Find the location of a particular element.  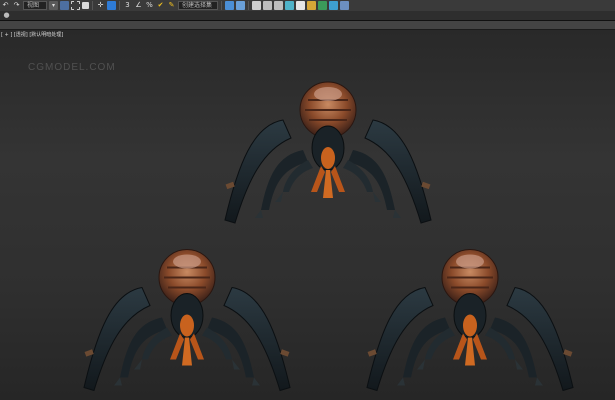

named-selection-dropdown: 创建选择集 is located at coordinates (198, 5).